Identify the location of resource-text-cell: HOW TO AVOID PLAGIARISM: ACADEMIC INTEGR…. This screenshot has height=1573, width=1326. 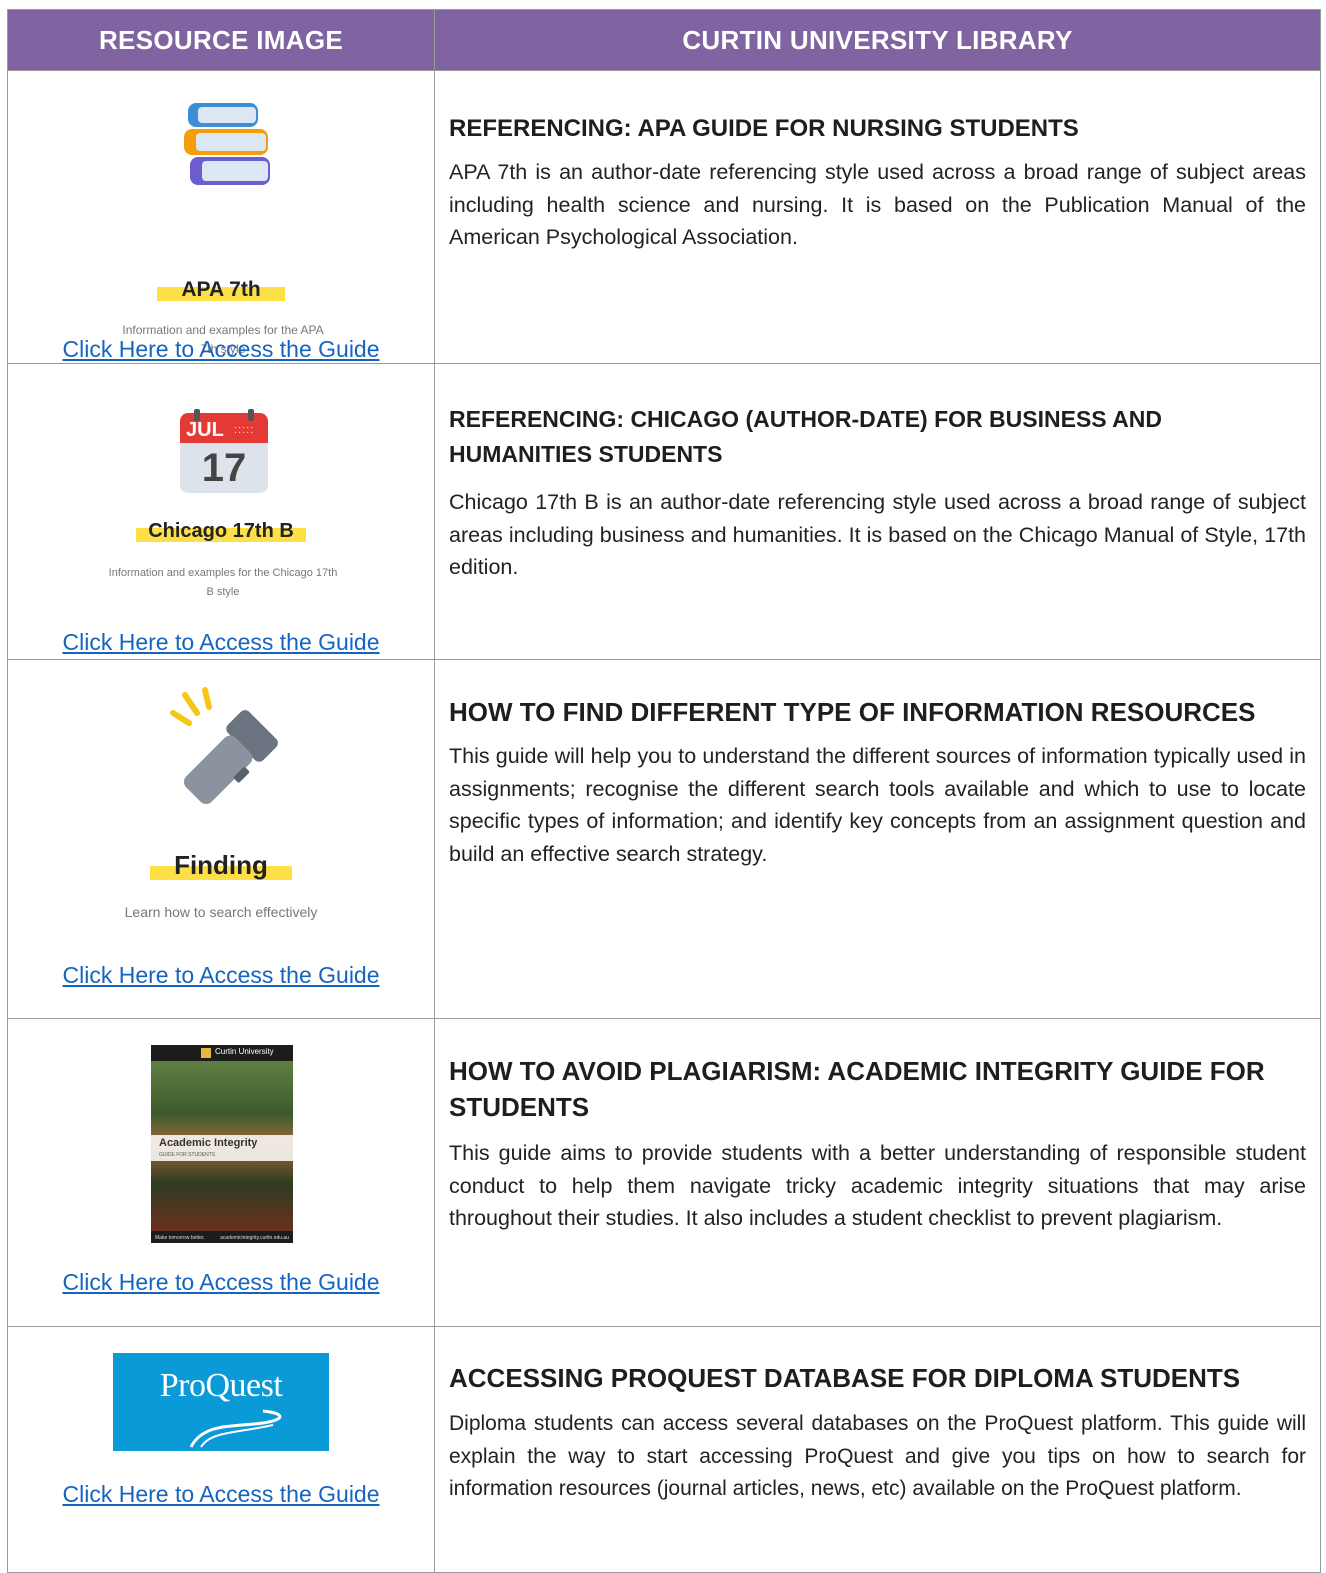
(877, 1172).